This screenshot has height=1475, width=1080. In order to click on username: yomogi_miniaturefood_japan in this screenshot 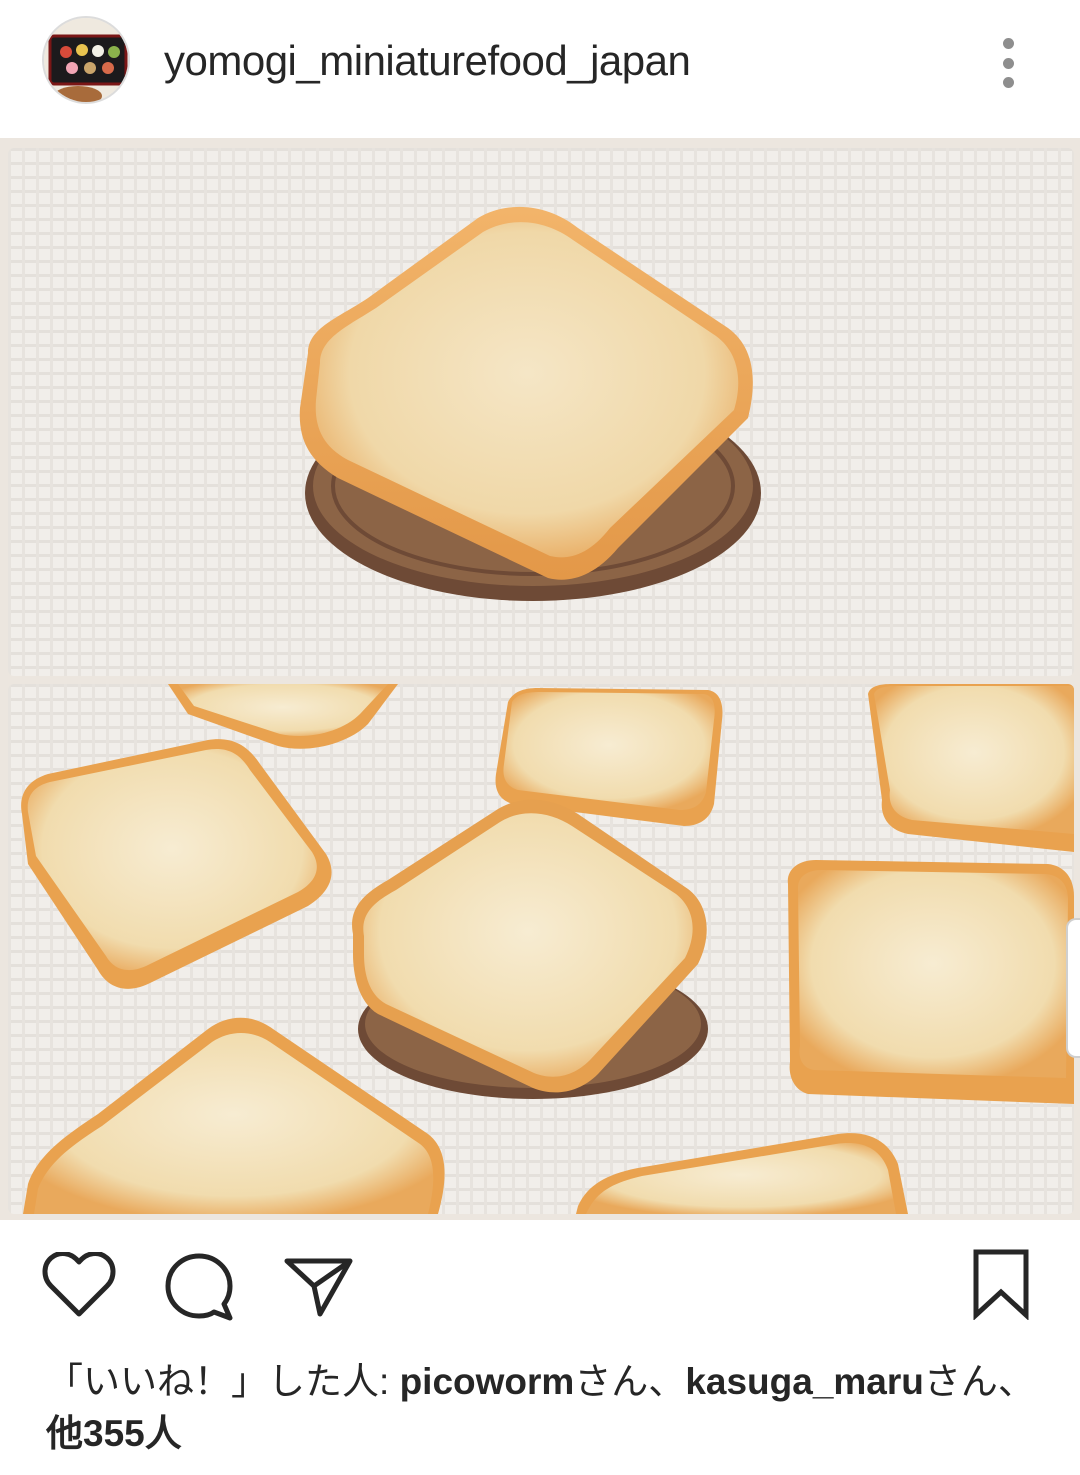, I will do `click(427, 61)`.